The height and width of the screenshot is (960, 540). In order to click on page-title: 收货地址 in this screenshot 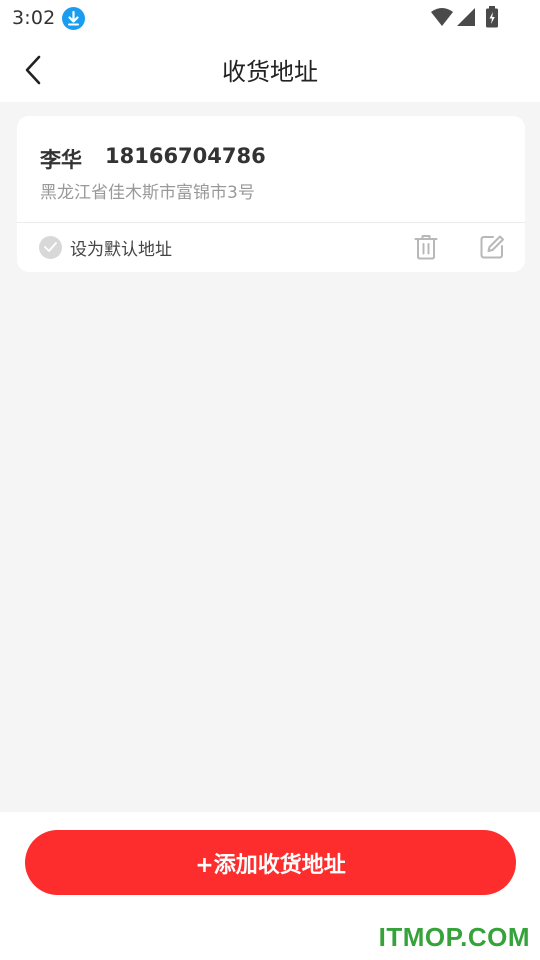, I will do `click(270, 72)`.